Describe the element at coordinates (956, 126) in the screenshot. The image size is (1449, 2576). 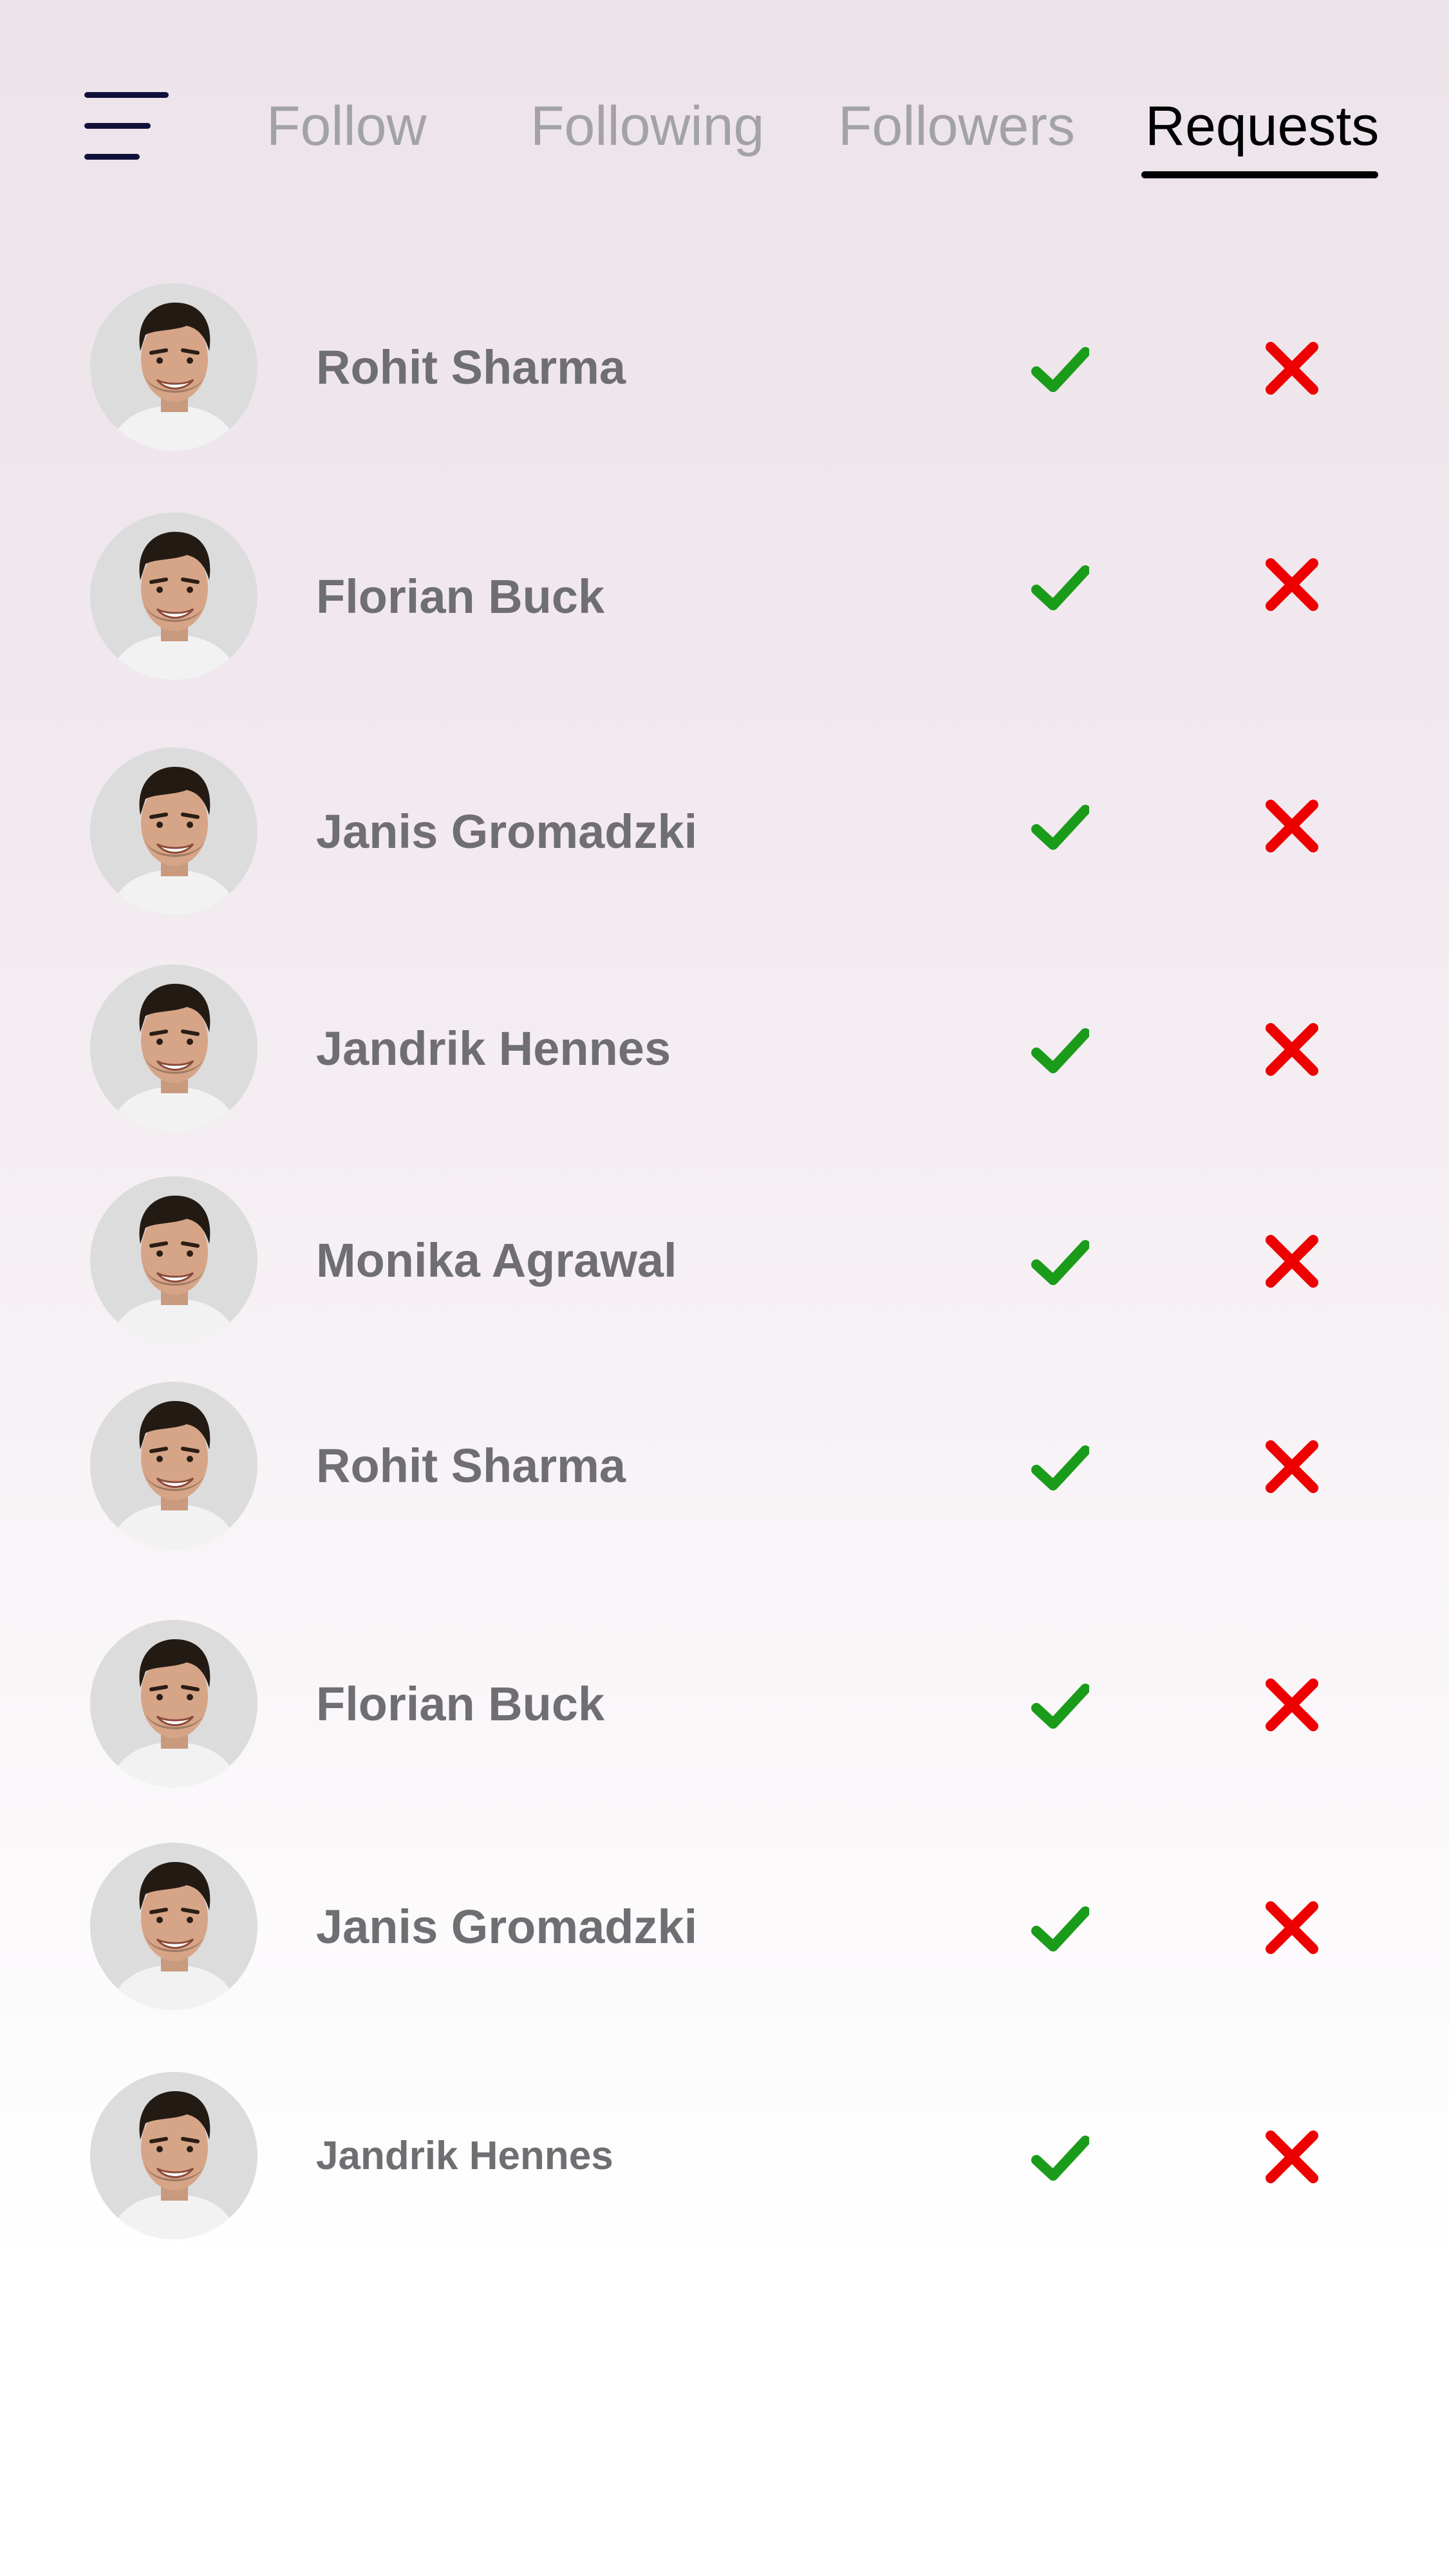
I see `tab-followers: Followers` at that location.